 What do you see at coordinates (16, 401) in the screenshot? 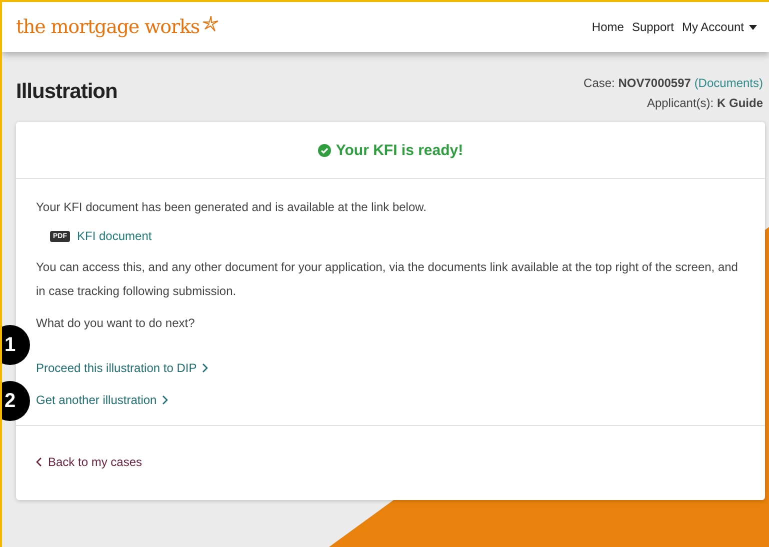
I see `callout-badge: 2` at bounding box center [16, 401].